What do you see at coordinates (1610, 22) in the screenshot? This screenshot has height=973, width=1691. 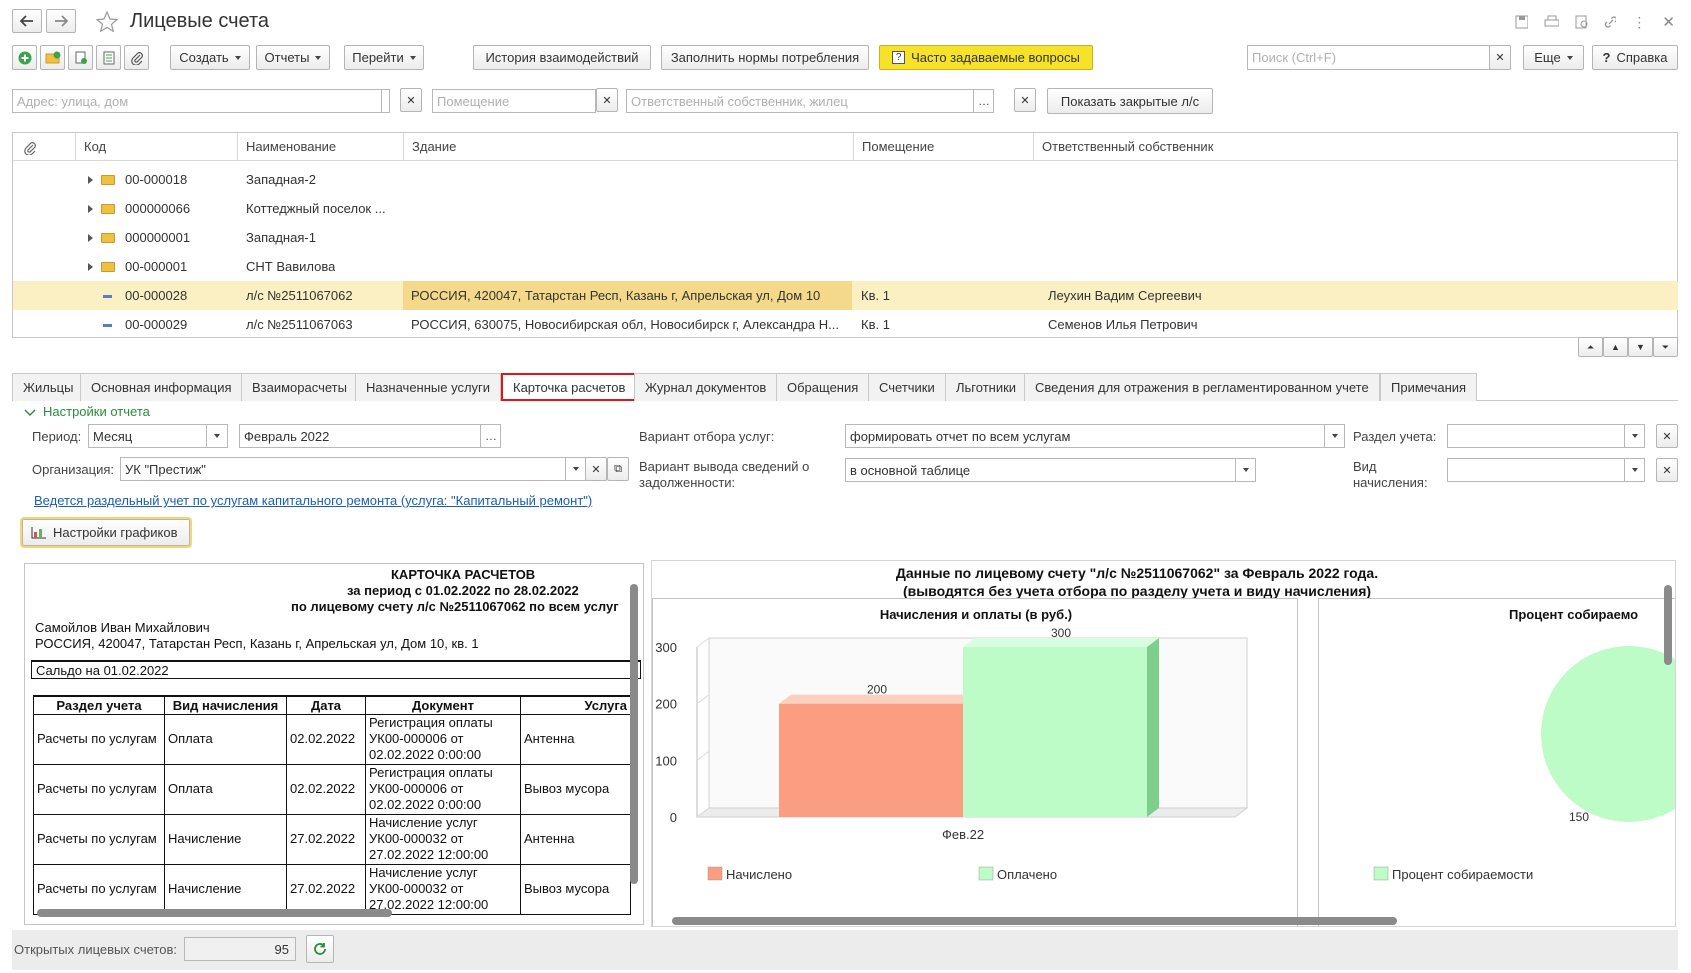 I see `link-icon` at bounding box center [1610, 22].